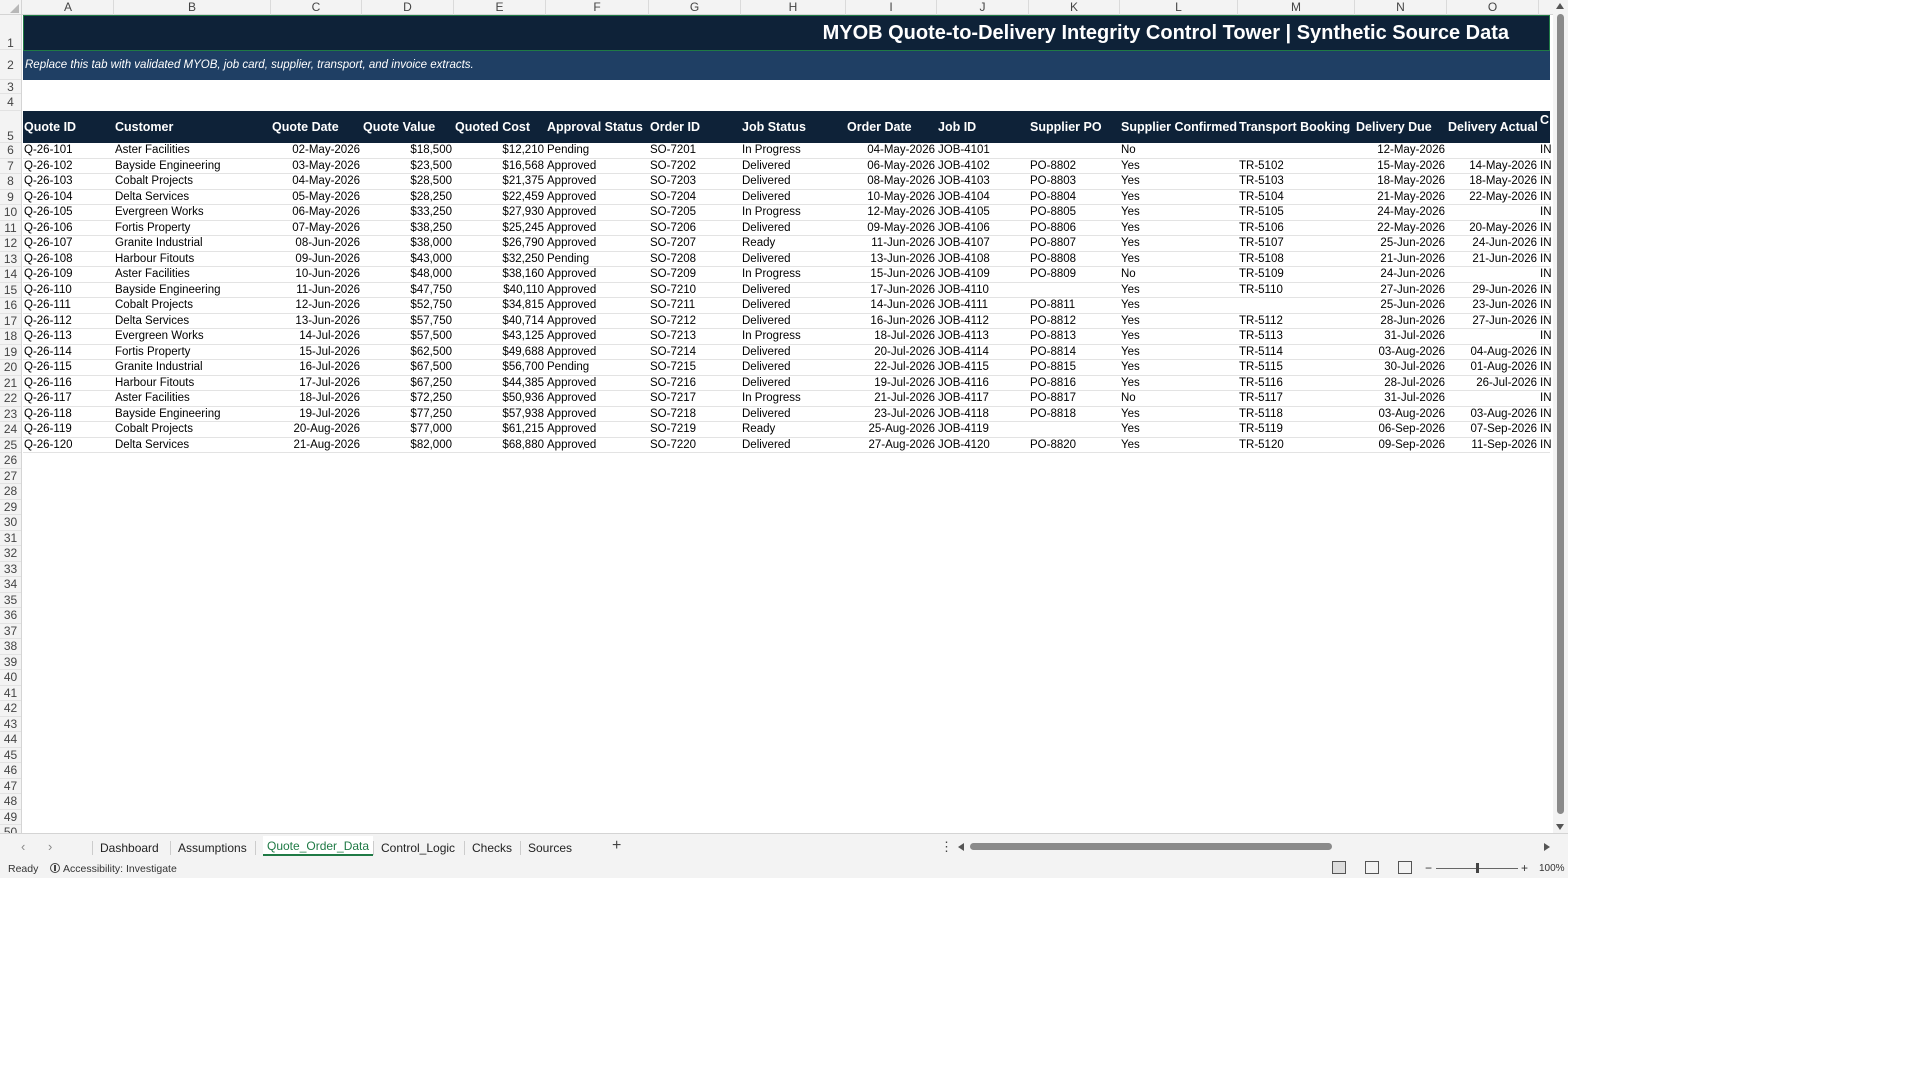  What do you see at coordinates (695, 398) in the screenshot?
I see `table-cell: SO-7217` at bounding box center [695, 398].